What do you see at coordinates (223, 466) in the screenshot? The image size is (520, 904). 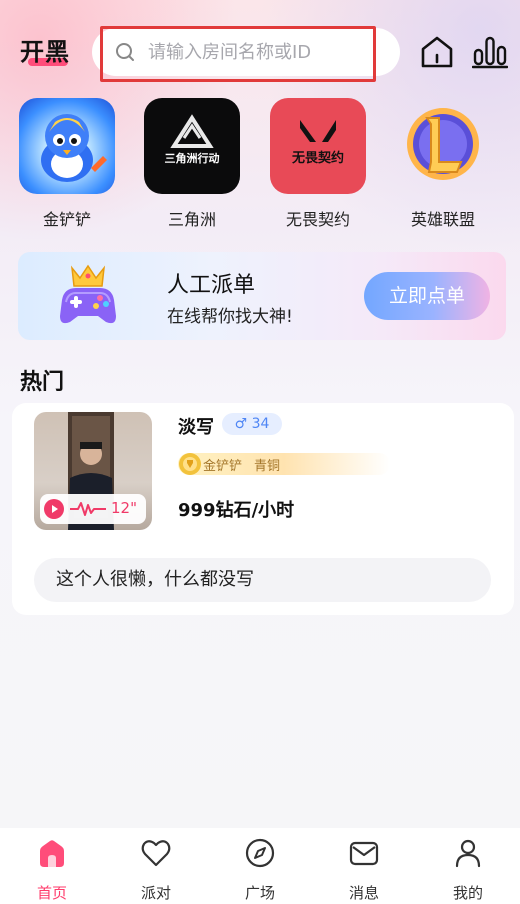 I see `skill-game: 金铲铲` at bounding box center [223, 466].